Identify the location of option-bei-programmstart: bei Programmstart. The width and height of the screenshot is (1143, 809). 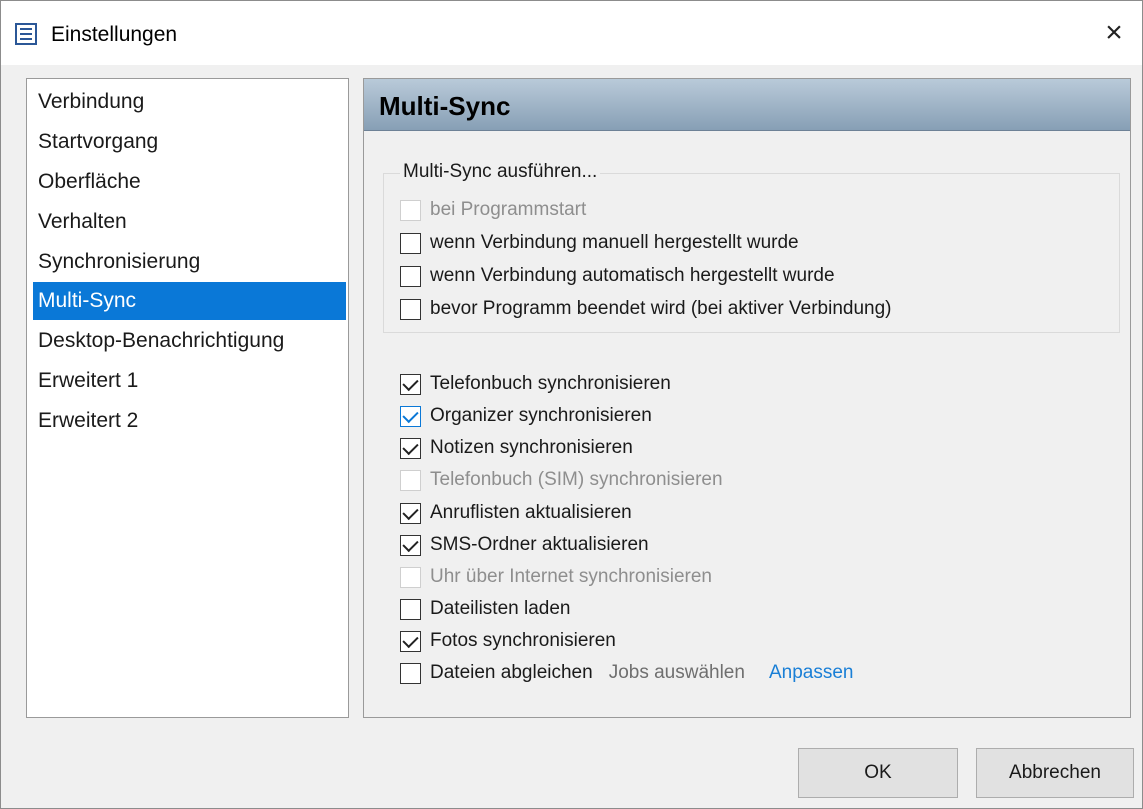
(493, 210).